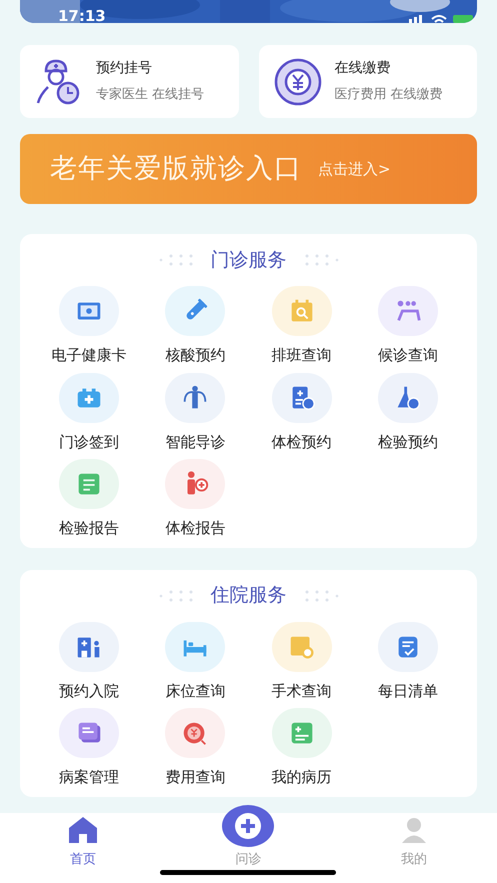 The width and height of the screenshot is (497, 883). Describe the element at coordinates (248, 859) in the screenshot. I see `tab-label: 问诊` at that location.